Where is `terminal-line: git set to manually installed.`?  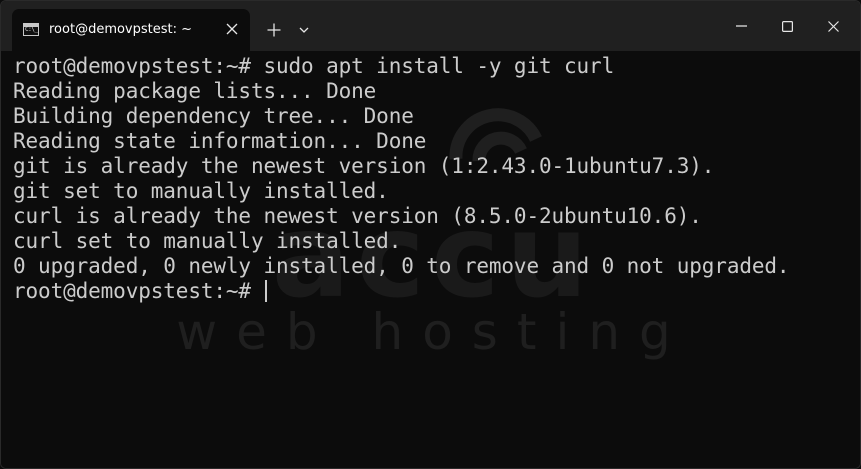
terminal-line: git set to manually installed. is located at coordinates (201, 191).